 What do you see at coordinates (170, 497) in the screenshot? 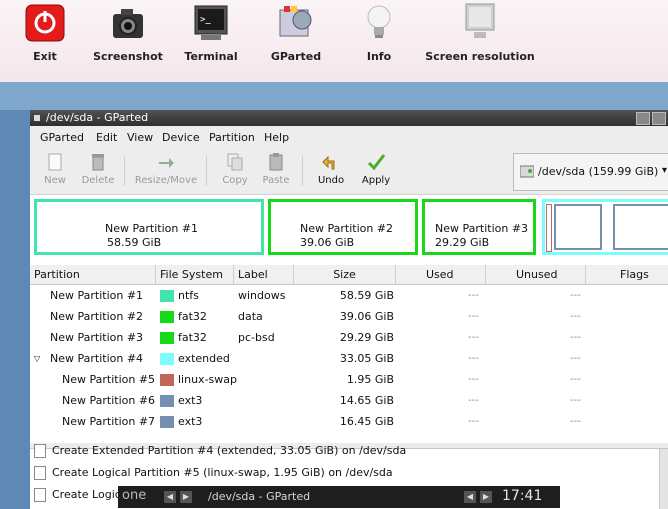
I see `taskbar-prev-icon: ◀` at bounding box center [170, 497].